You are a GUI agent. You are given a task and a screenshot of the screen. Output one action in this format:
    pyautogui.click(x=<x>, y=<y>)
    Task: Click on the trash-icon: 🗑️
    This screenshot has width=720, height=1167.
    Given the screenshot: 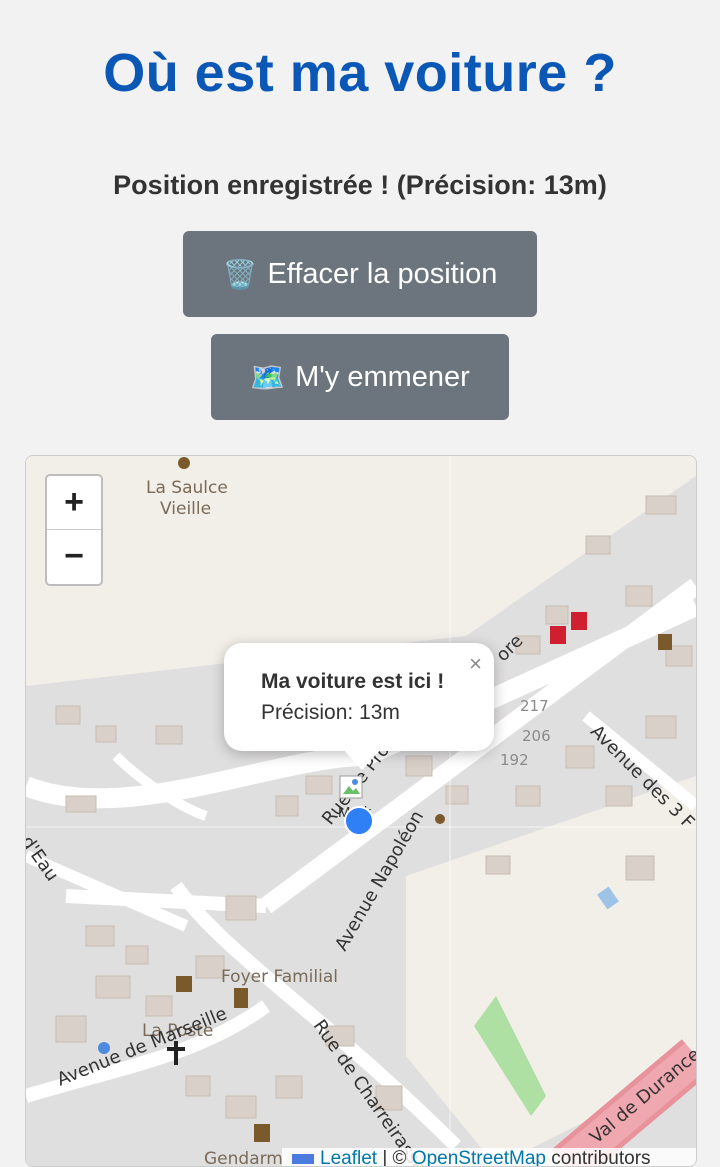 What is the action you would take?
    pyautogui.click(x=240, y=274)
    